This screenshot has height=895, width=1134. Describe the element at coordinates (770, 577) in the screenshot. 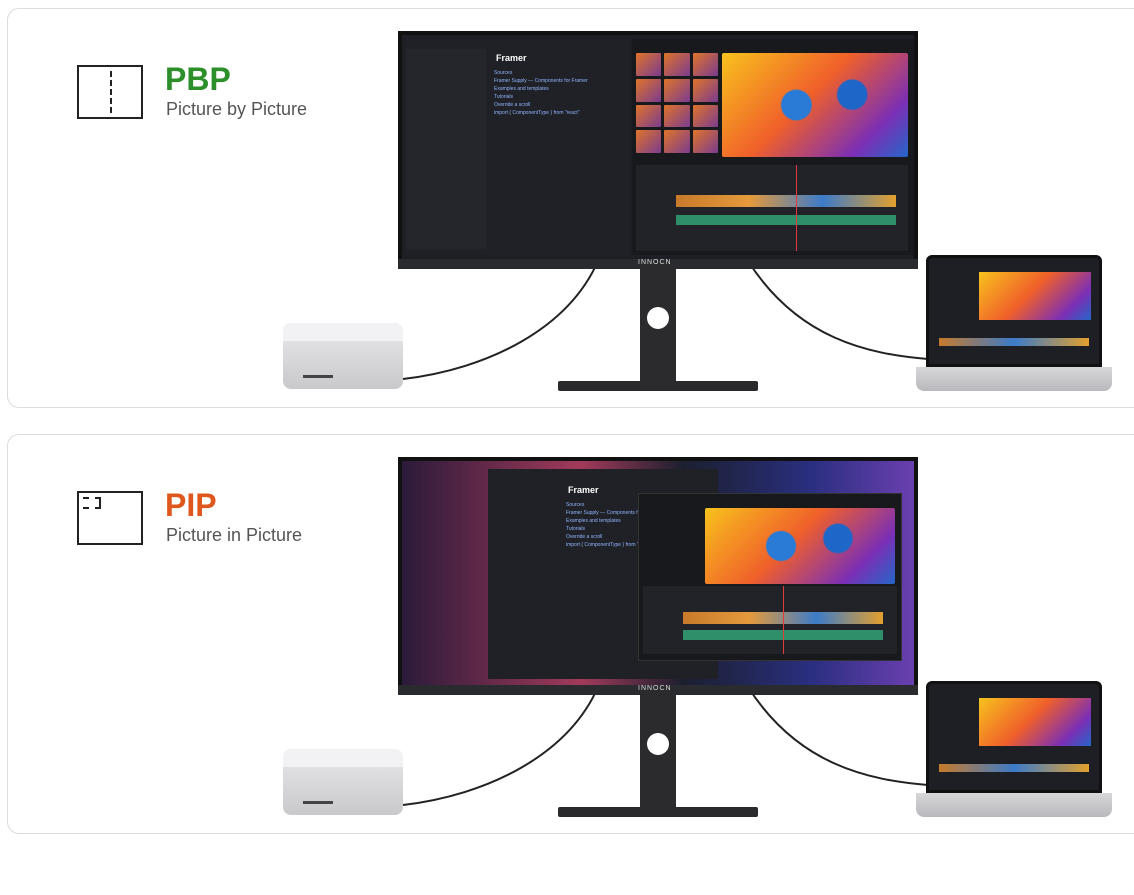

I see `pip-video-window` at that location.